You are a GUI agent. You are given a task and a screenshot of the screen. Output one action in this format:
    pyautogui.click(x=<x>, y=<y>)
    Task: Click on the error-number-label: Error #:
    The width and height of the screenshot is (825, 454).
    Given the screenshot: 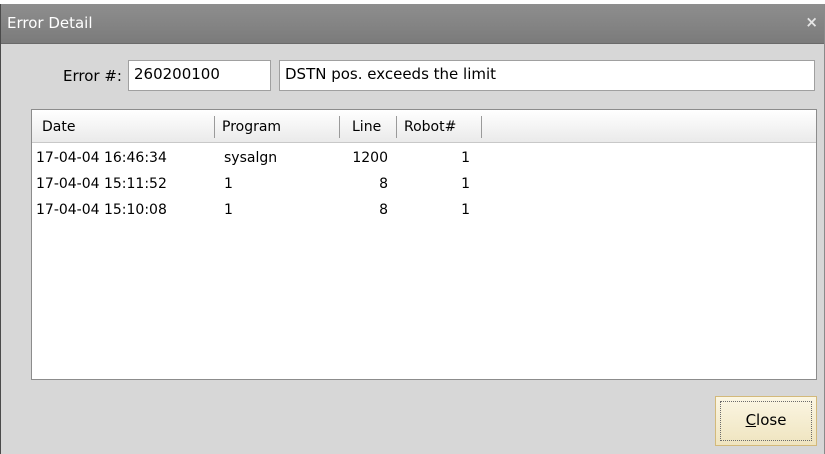 What is the action you would take?
    pyautogui.click(x=92, y=76)
    